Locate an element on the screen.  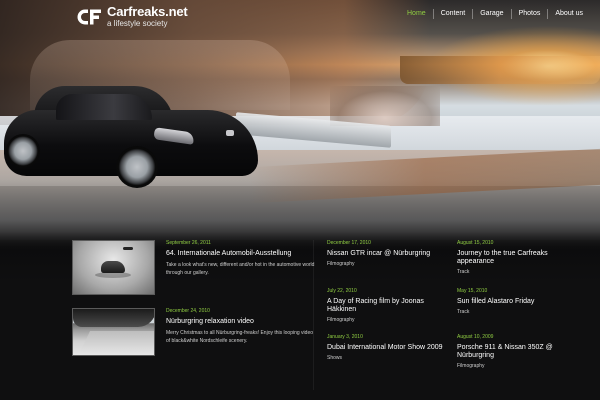
post-title-link: Porsche 911 & Nissan 350Z @ Nürburgring is located at coordinates (517, 352).